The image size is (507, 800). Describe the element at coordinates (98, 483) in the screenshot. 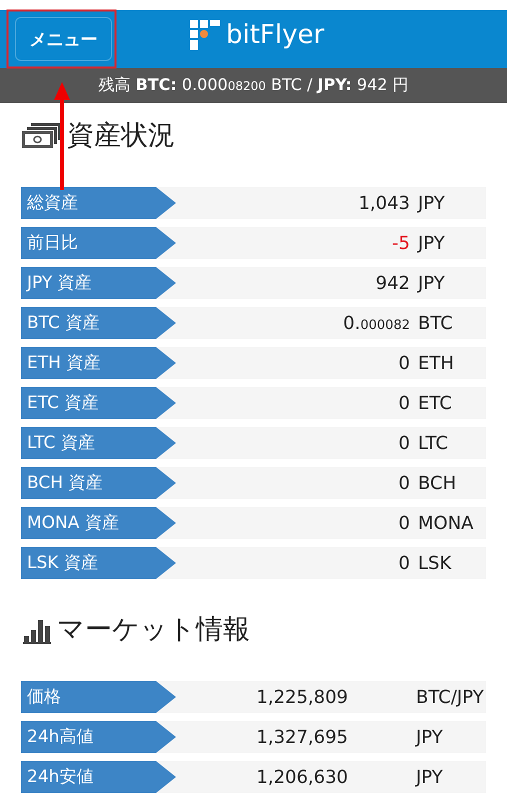

I see `row-label: BCH 資産` at that location.